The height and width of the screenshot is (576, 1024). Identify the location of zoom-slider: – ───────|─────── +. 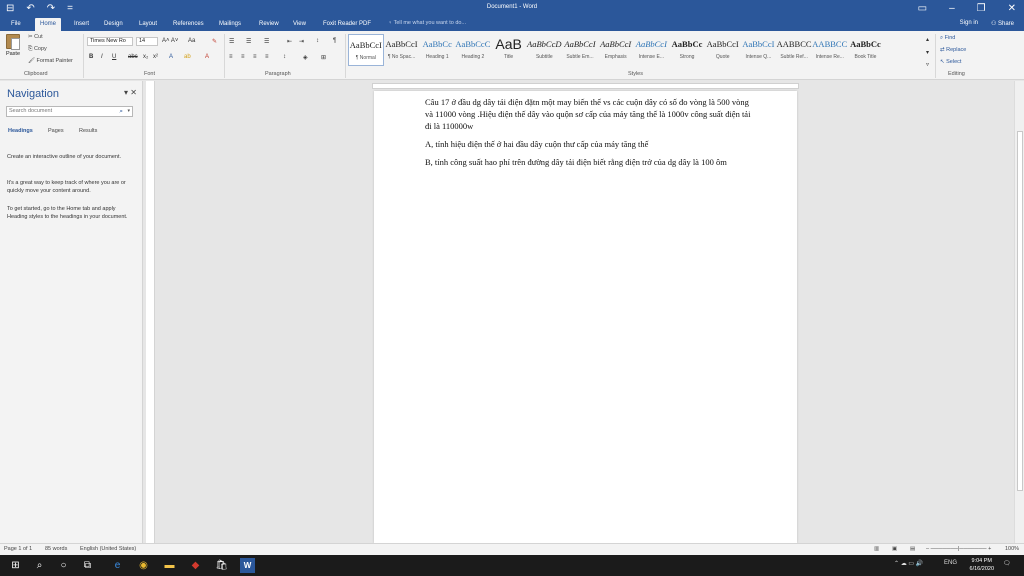
(958, 549).